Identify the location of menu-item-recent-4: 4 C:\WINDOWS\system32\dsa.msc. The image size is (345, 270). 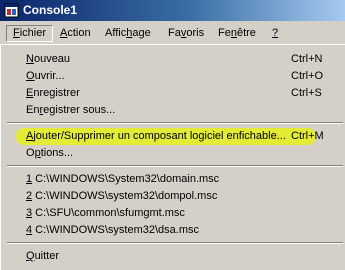
(174, 230).